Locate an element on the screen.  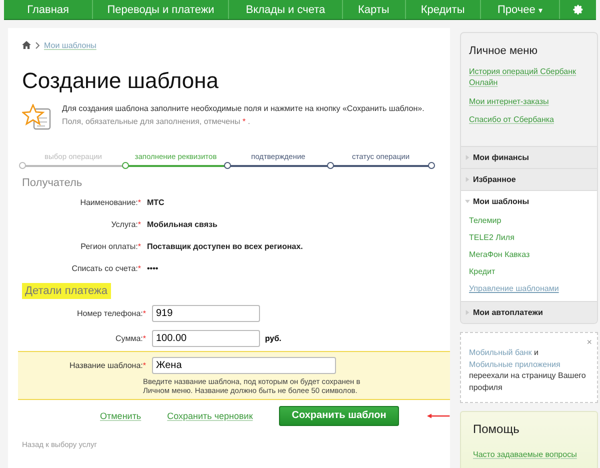
page-title: Создание шаблона is located at coordinates (121, 81).